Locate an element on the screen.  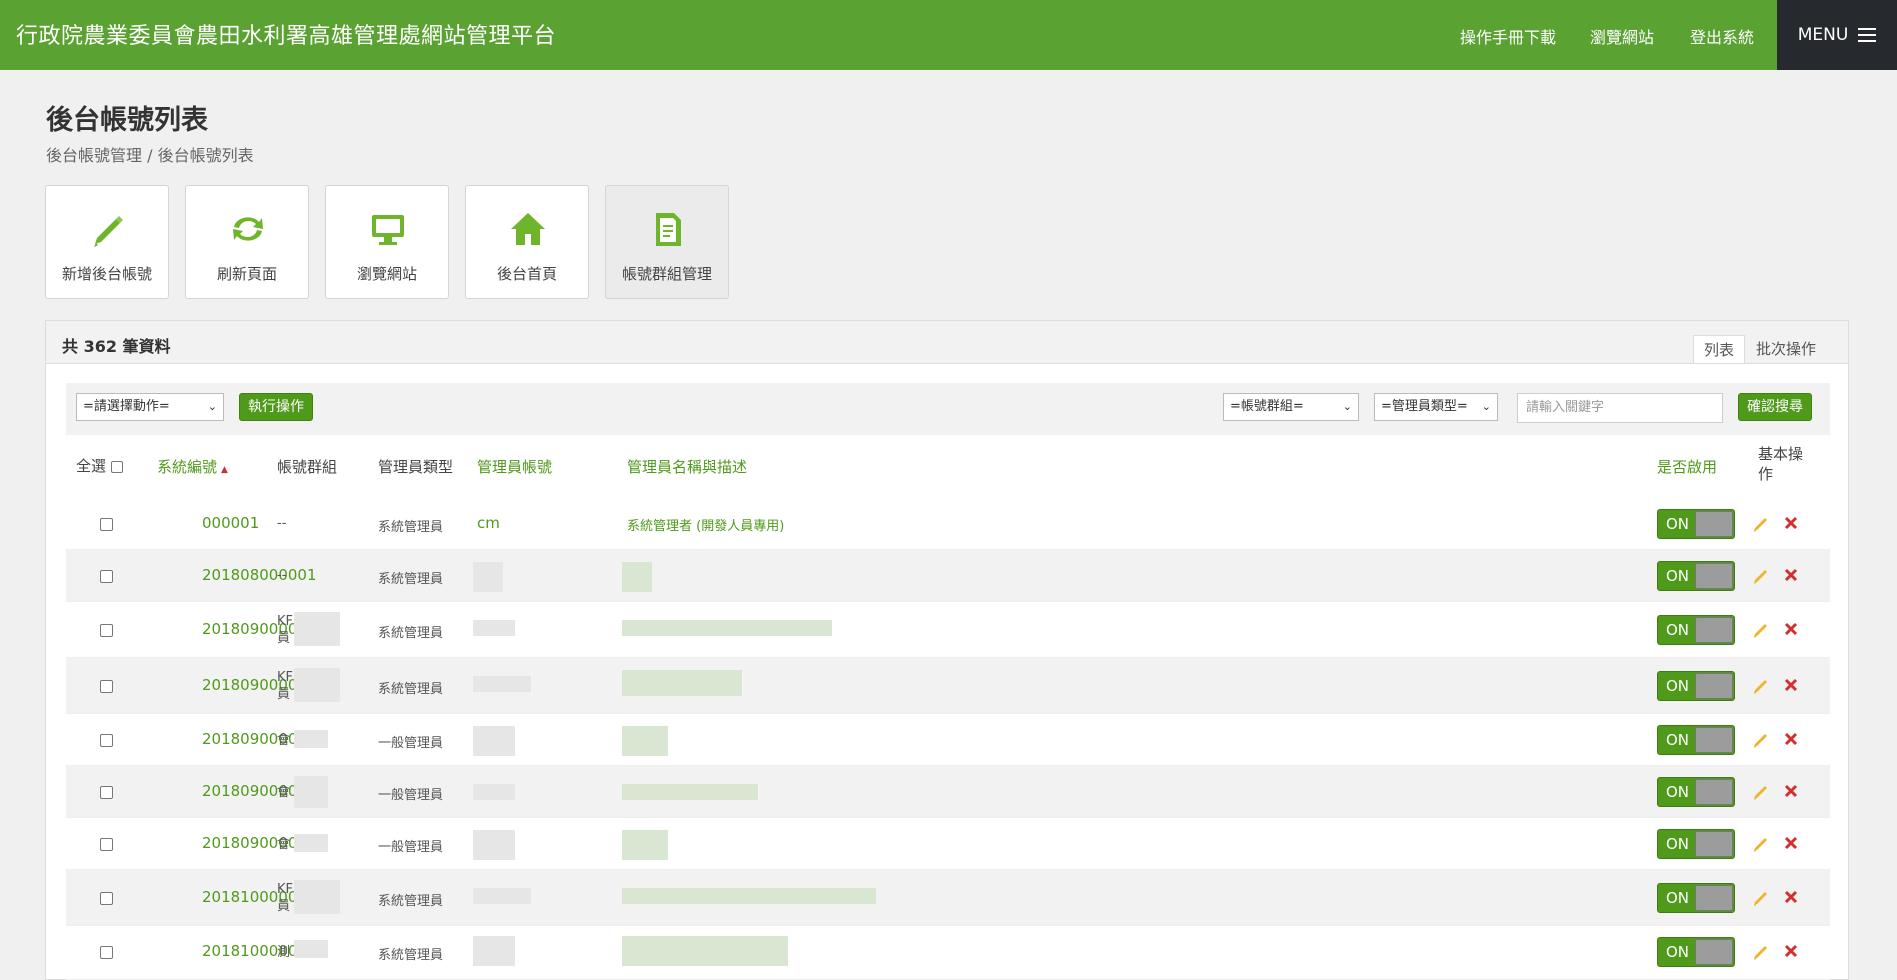
admin-home-button: 後台首頁 is located at coordinates (527, 242).